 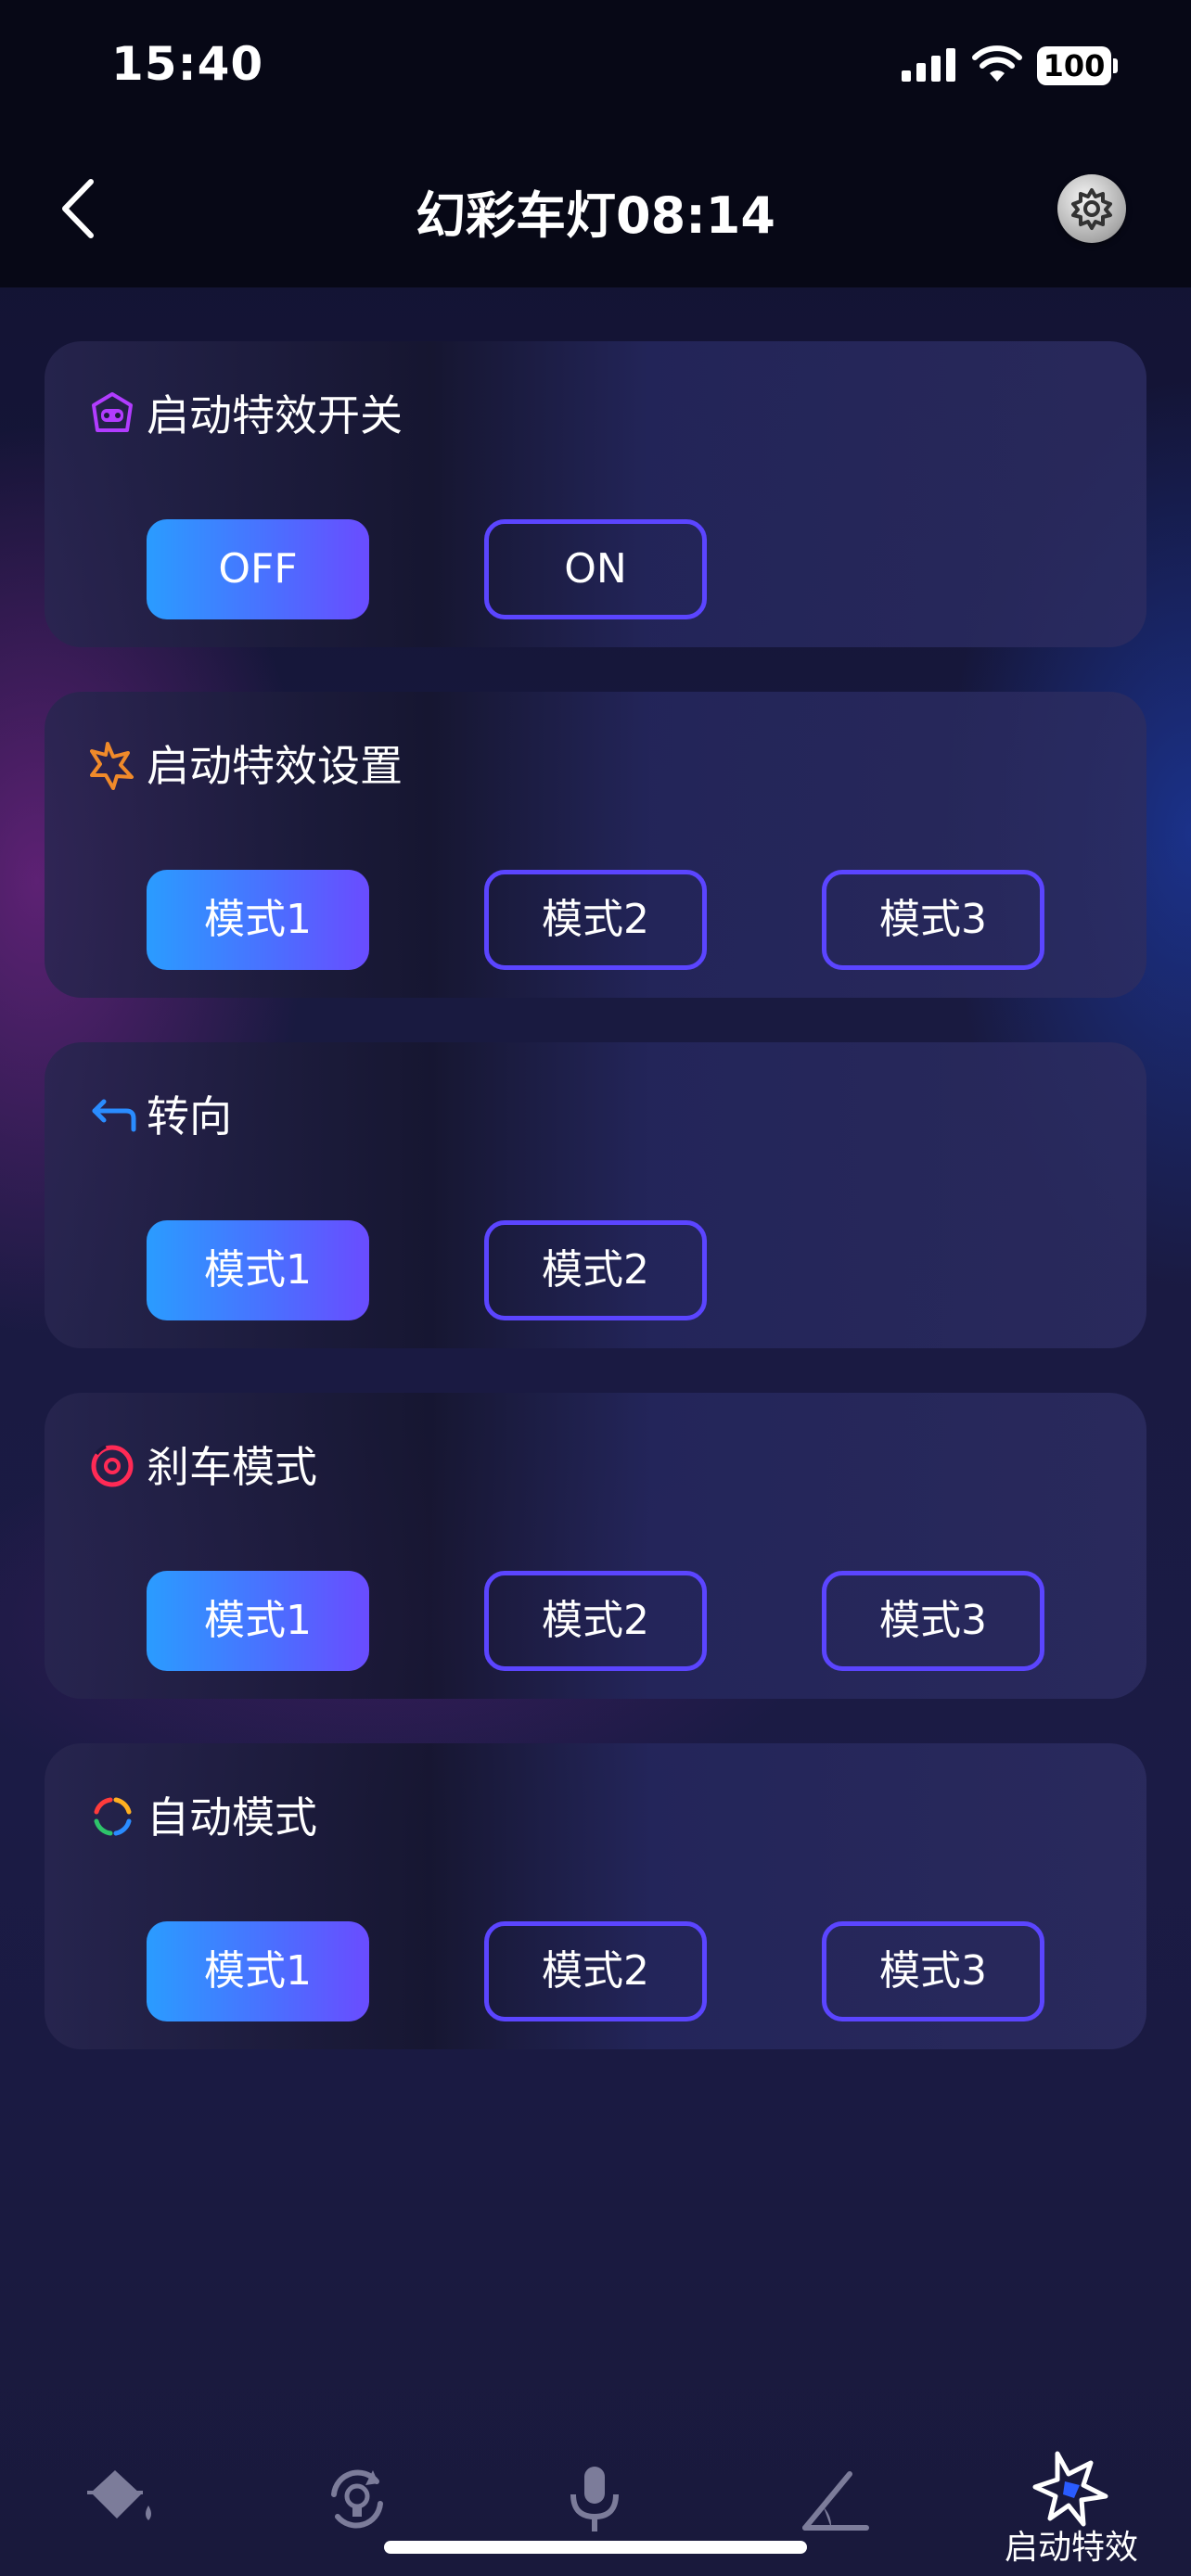 What do you see at coordinates (120, 2499) in the screenshot?
I see `paint-bucket-icon` at bounding box center [120, 2499].